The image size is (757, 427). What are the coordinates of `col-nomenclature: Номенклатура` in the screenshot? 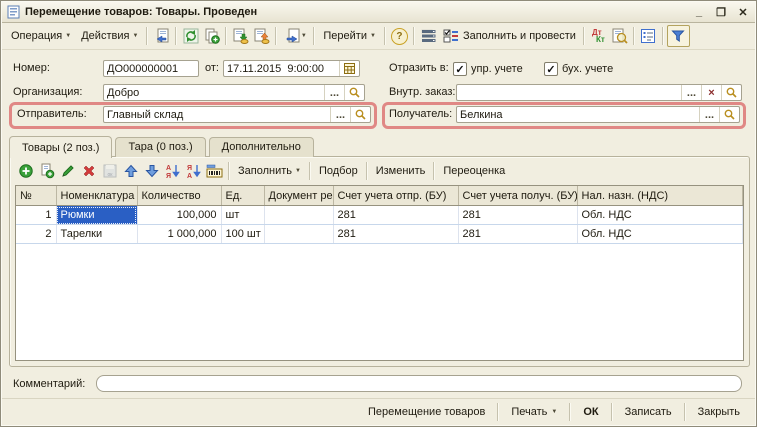 It's located at (97, 196).